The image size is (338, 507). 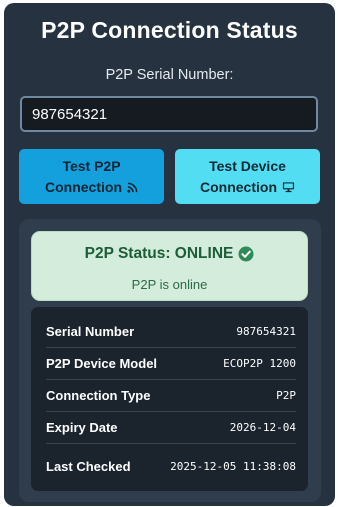 What do you see at coordinates (288, 187) in the screenshot?
I see `desktop-icon` at bounding box center [288, 187].